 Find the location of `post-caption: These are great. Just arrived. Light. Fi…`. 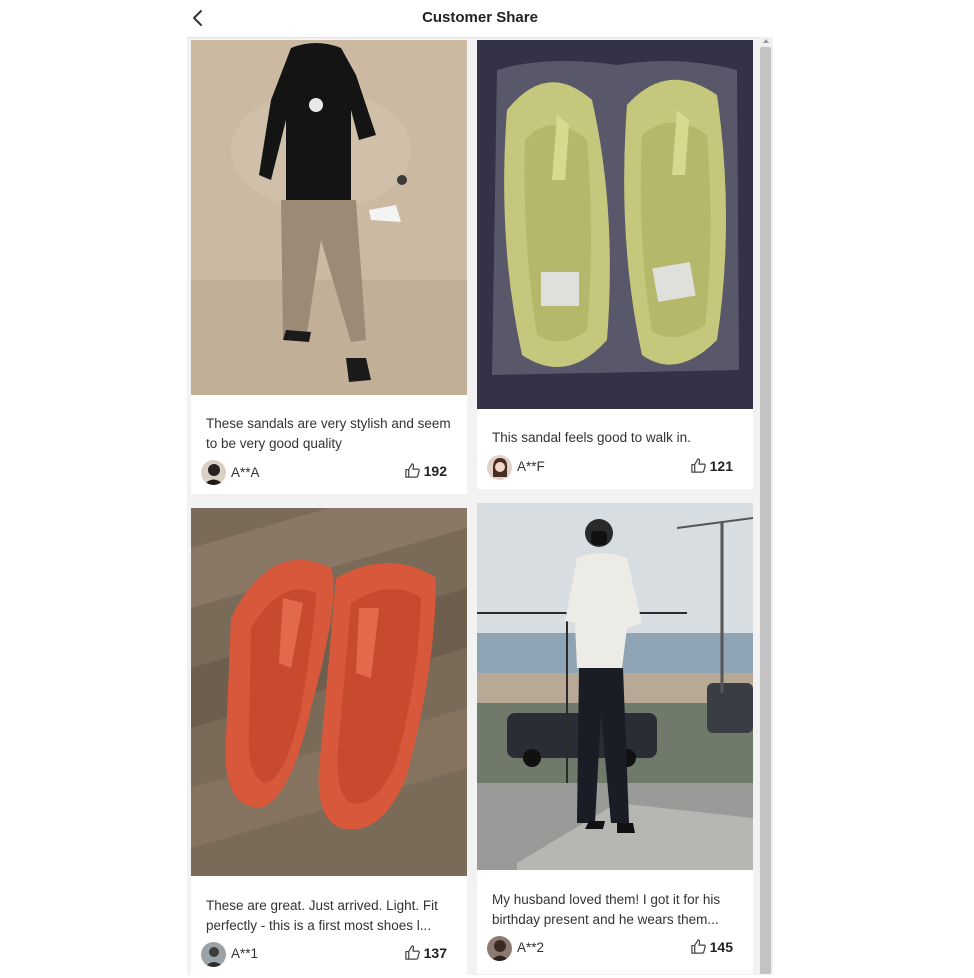

post-caption: These are great. Just arrived. Light. Fi… is located at coordinates (322, 915).